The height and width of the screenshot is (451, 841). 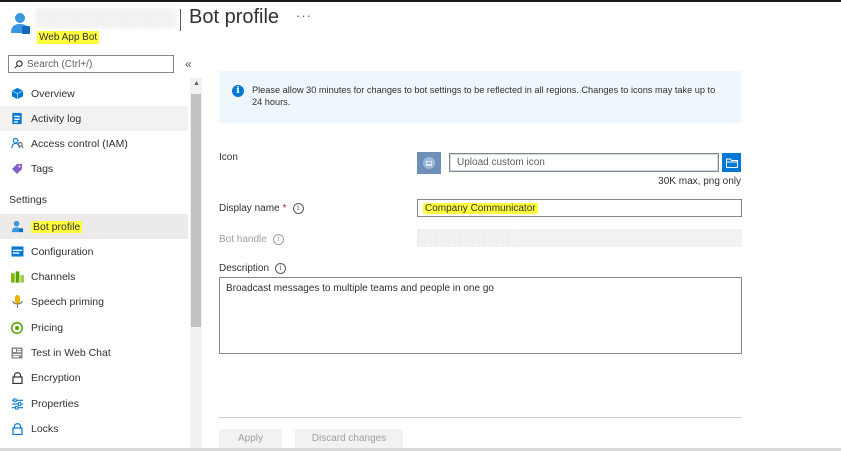 What do you see at coordinates (196, 83) in the screenshot?
I see `scroll-up-arrow-icon: ▲` at bounding box center [196, 83].